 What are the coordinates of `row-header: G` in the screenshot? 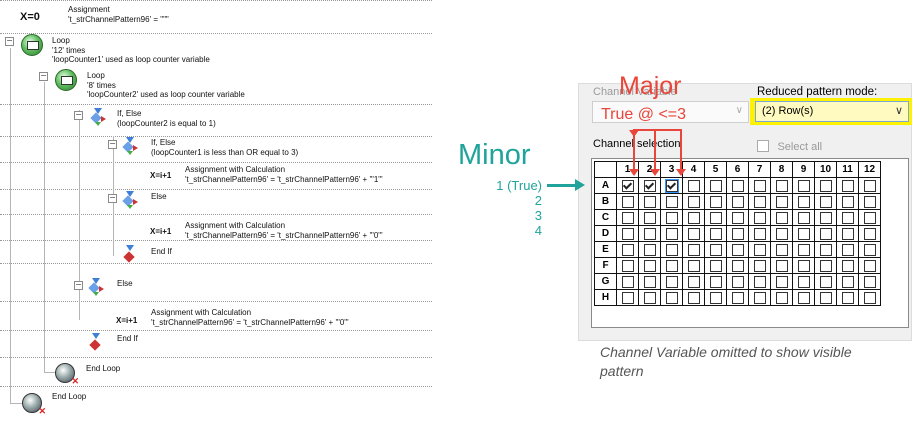 It's located at (605, 281).